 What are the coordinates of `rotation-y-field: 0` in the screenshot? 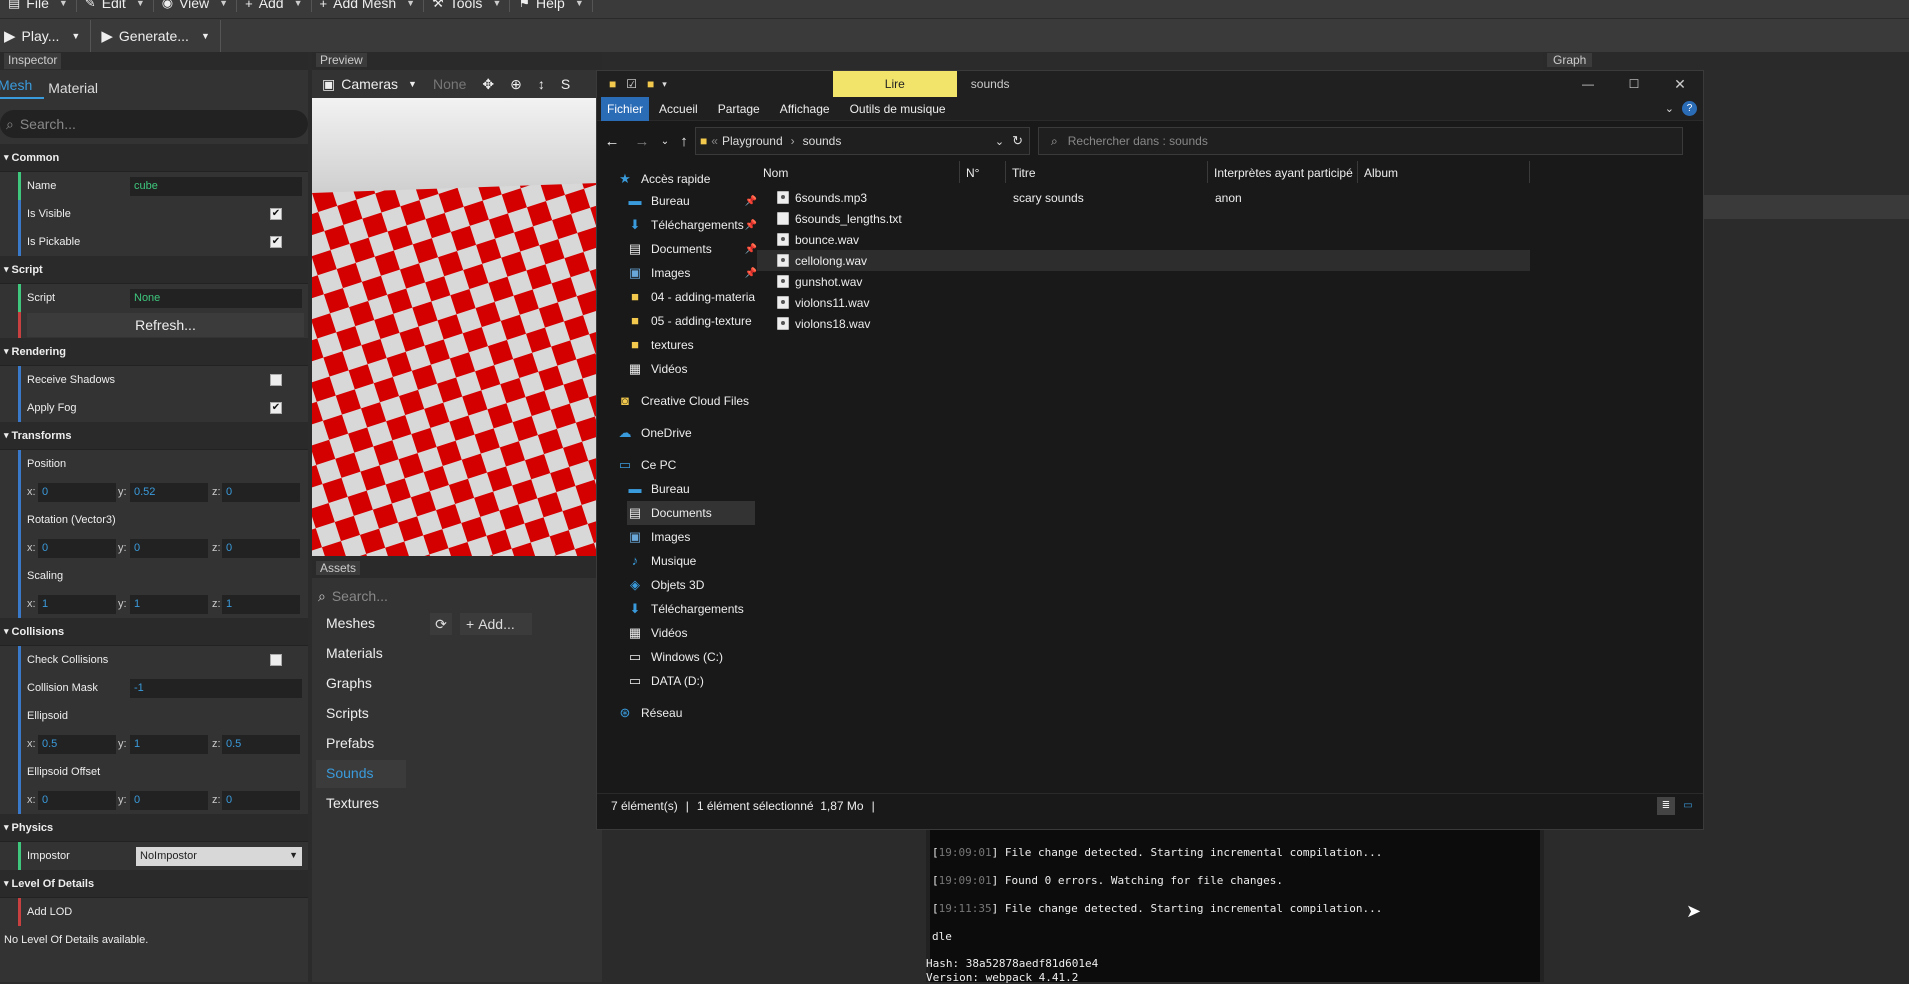 It's located at (169, 548).